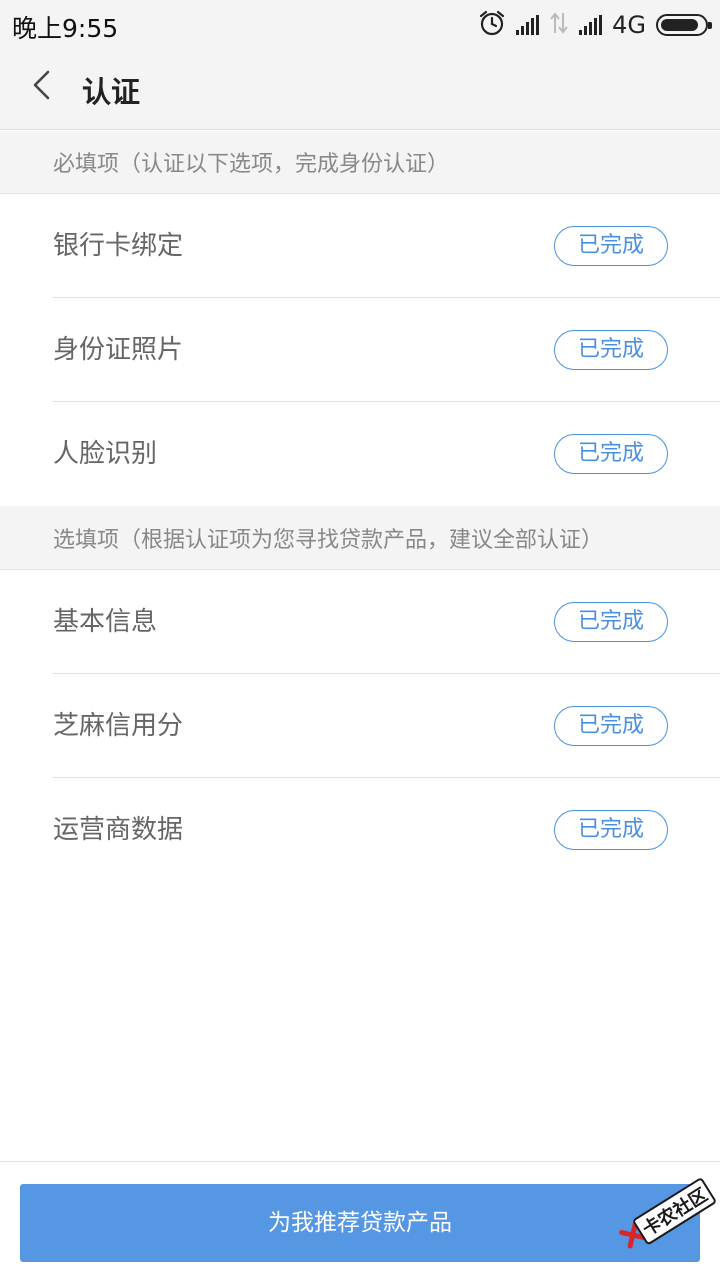 The image size is (720, 1280). I want to click on chevron-left-icon, so click(41, 85).